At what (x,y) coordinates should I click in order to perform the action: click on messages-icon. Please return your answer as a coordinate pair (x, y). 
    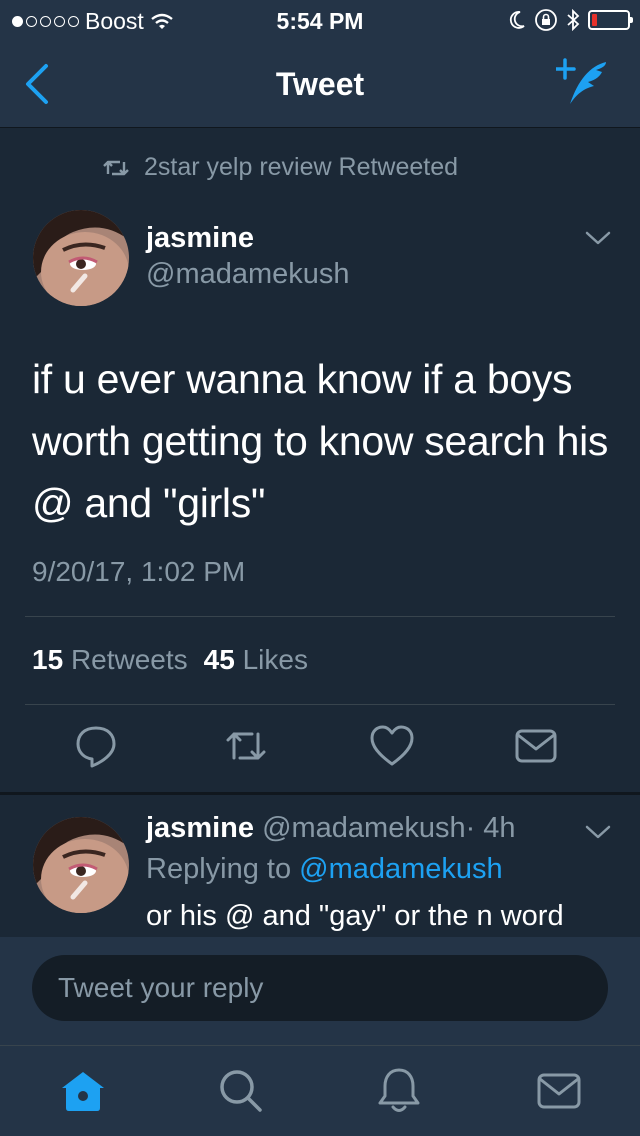
    Looking at the image, I should click on (559, 1091).